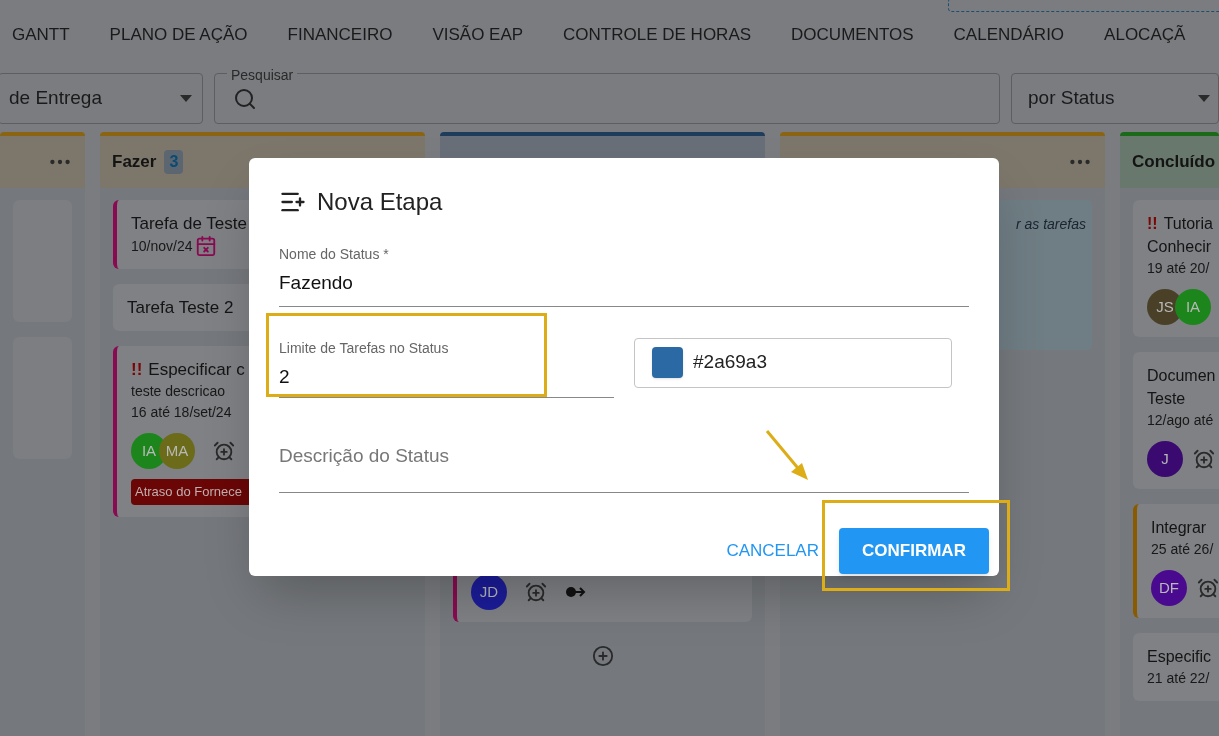  I want to click on avatar: J, so click(1165, 459).